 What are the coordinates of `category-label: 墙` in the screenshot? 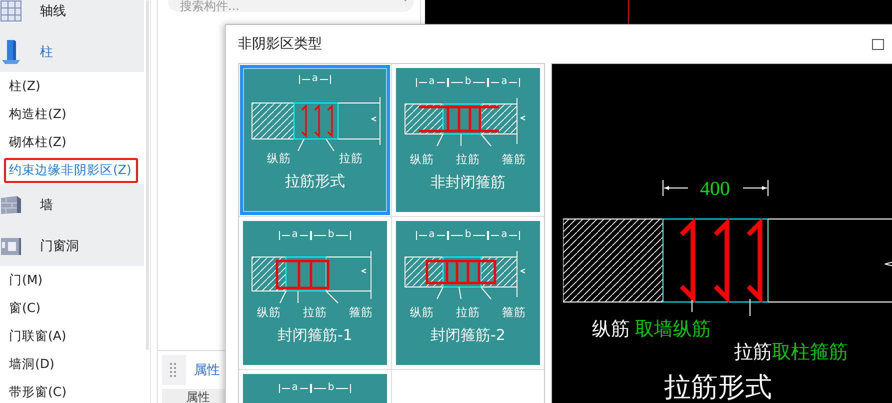 It's located at (46, 205).